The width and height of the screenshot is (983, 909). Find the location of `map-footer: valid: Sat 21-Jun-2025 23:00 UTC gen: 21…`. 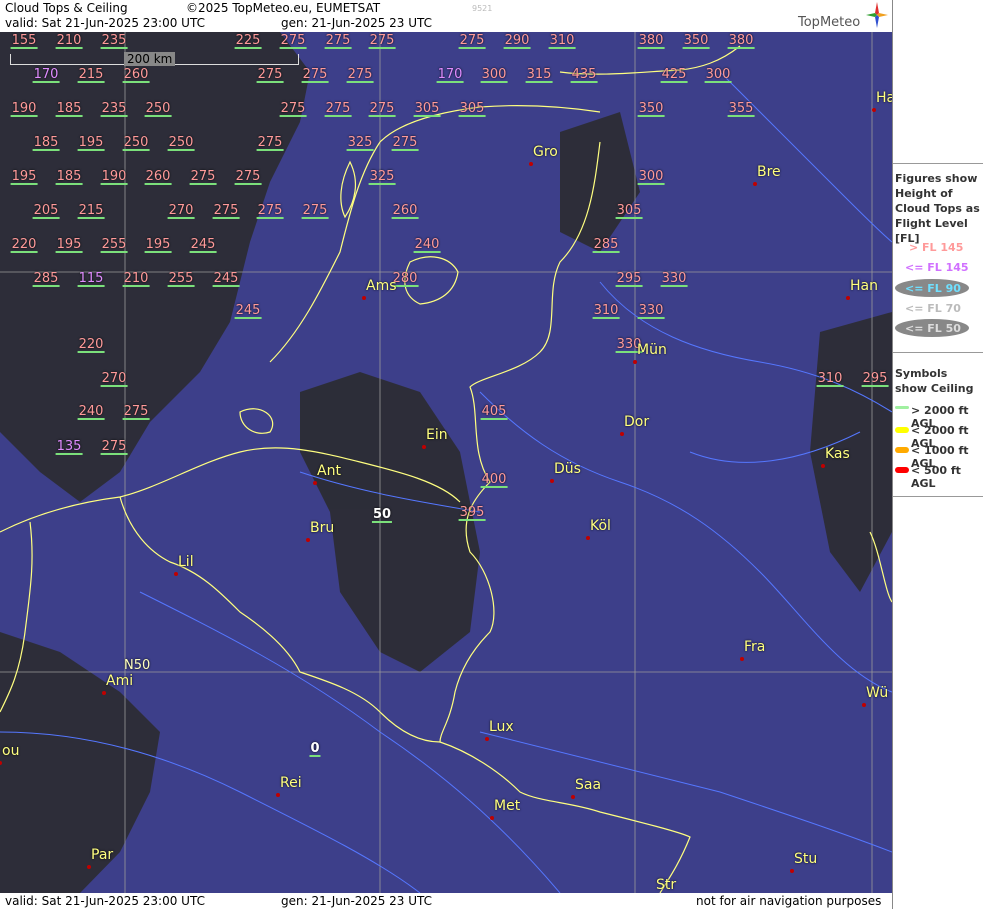

map-footer: valid: Sat 21-Jun-2025 23:00 UTC gen: 21… is located at coordinates (446, 901).